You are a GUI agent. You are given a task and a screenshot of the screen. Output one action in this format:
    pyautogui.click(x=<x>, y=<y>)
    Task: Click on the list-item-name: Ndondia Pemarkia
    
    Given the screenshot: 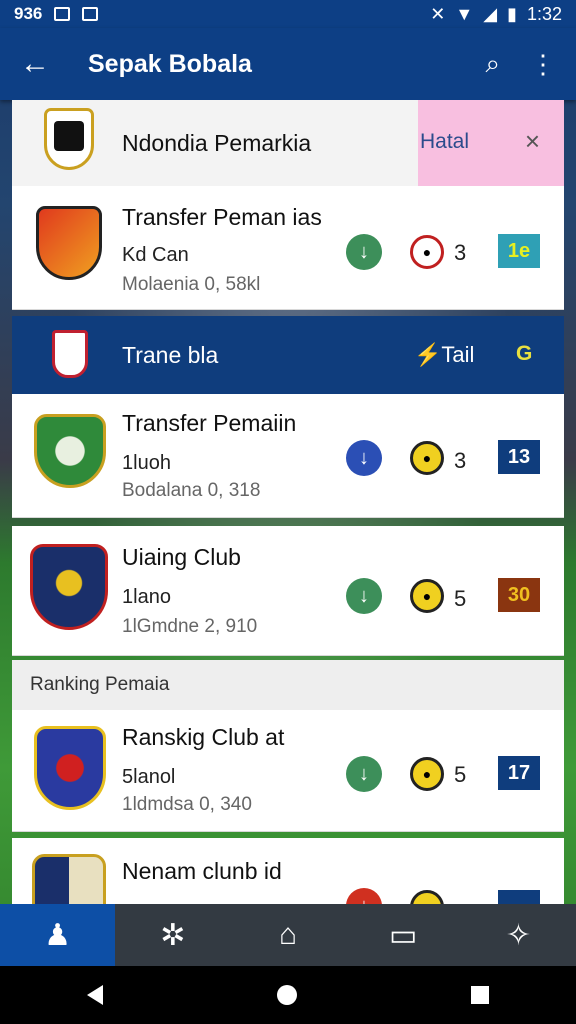 What is the action you would take?
    pyautogui.click(x=217, y=143)
    